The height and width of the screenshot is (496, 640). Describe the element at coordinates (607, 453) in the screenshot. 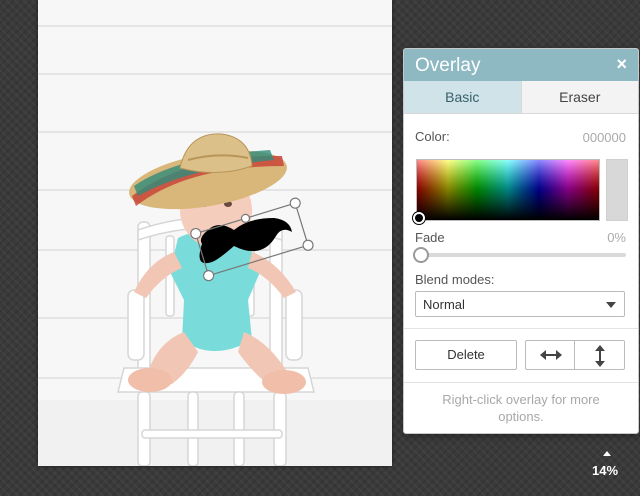

I see `caret-up-icon` at that location.